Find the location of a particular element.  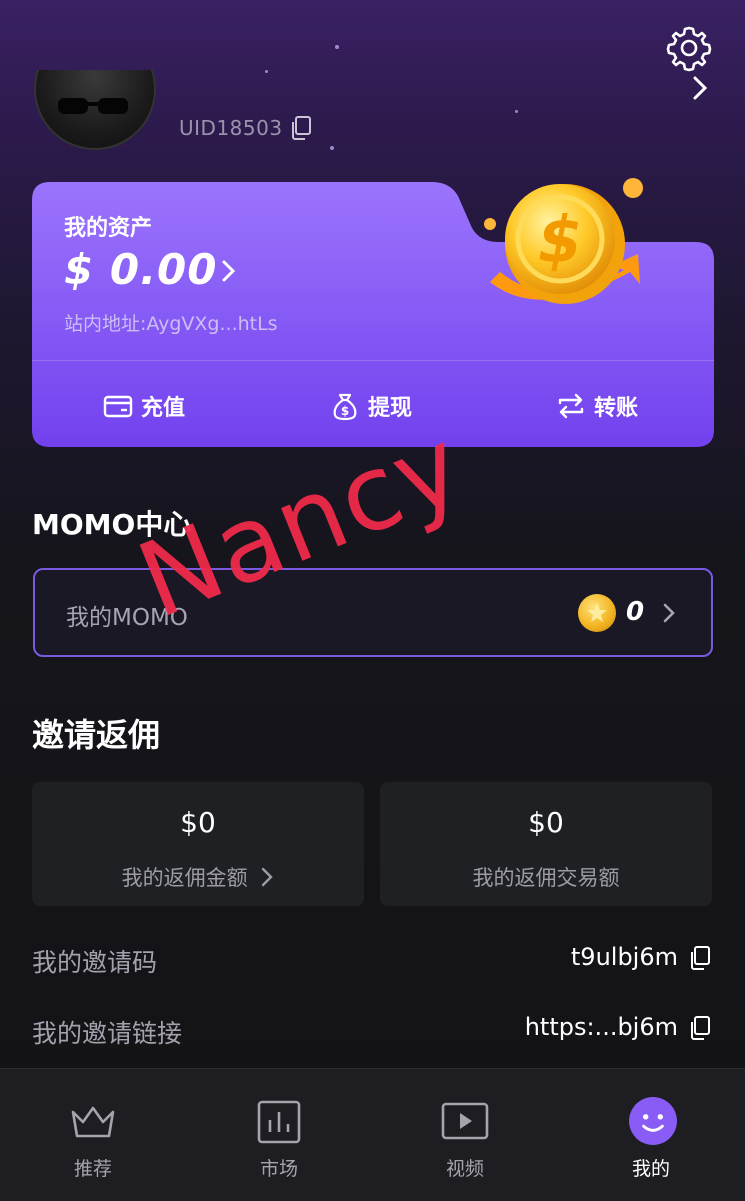

invite-code-label: 我的邀请码 is located at coordinates (95, 962).